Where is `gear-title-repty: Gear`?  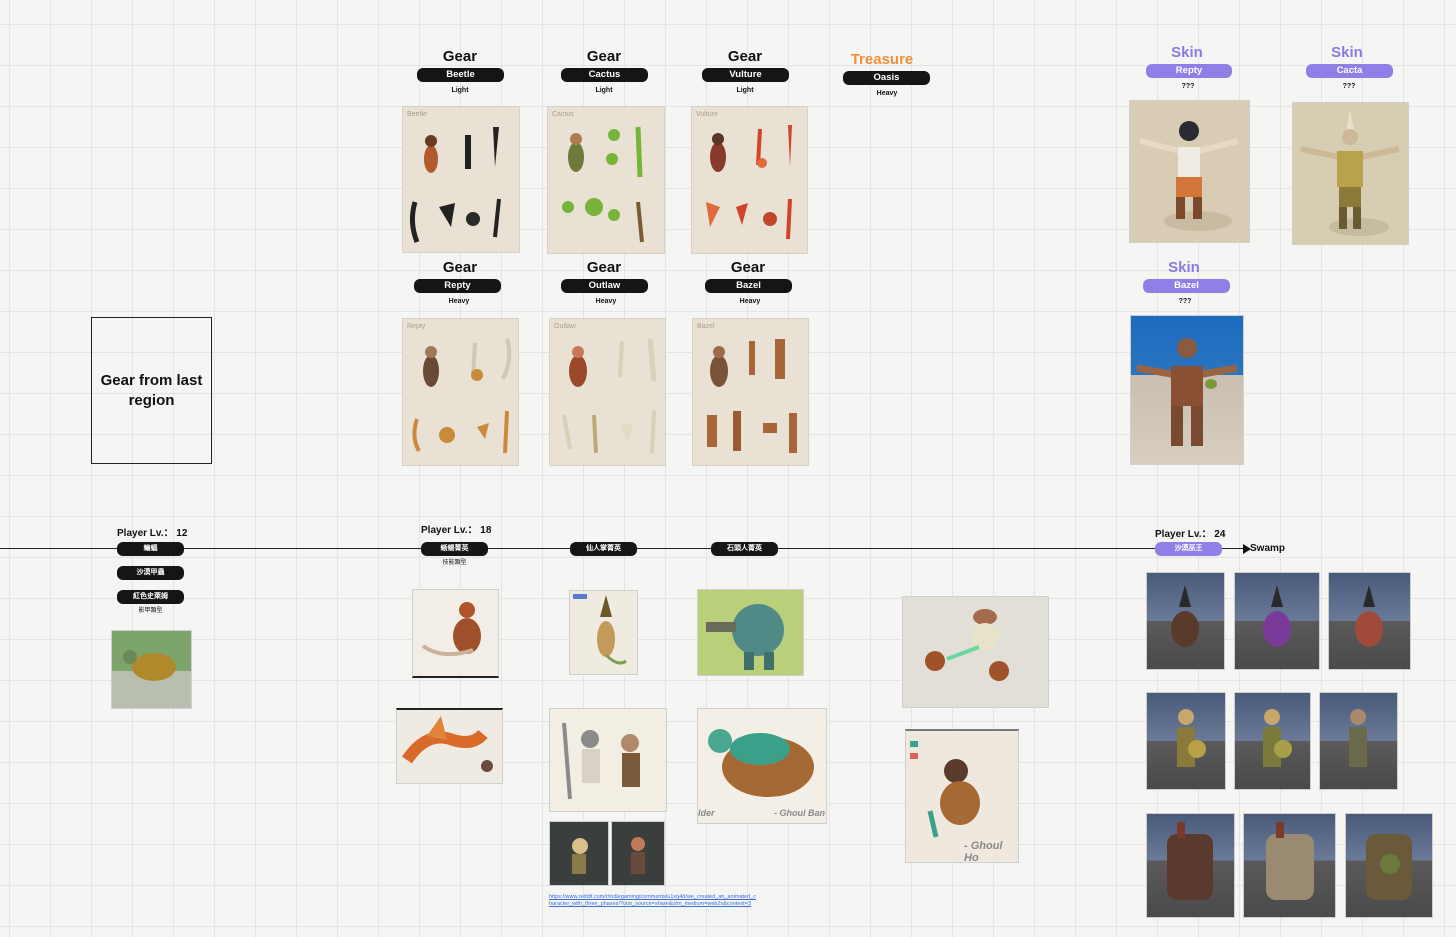
gear-title-repty: Gear is located at coordinates (460, 267).